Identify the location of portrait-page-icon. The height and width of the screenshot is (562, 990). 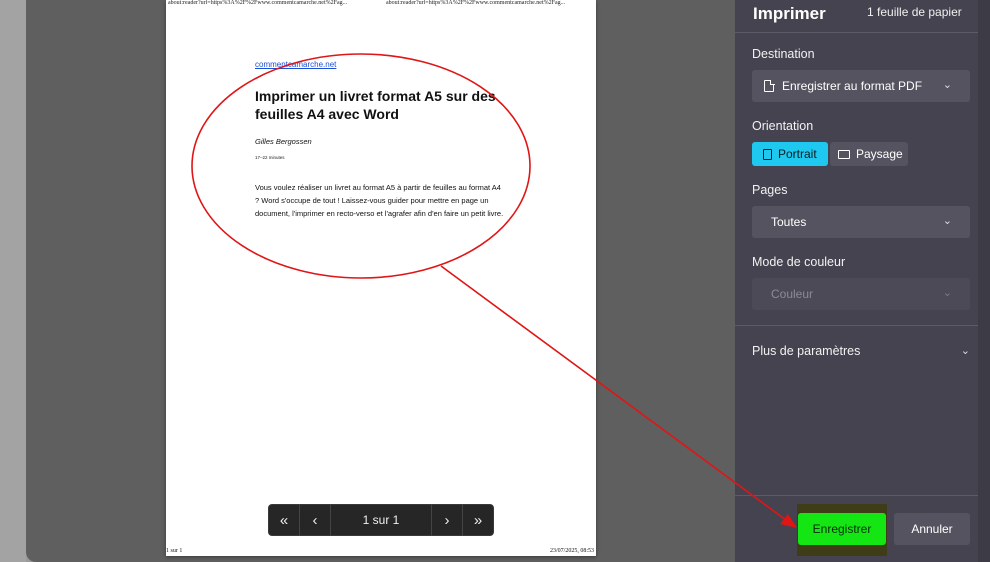
(767, 154).